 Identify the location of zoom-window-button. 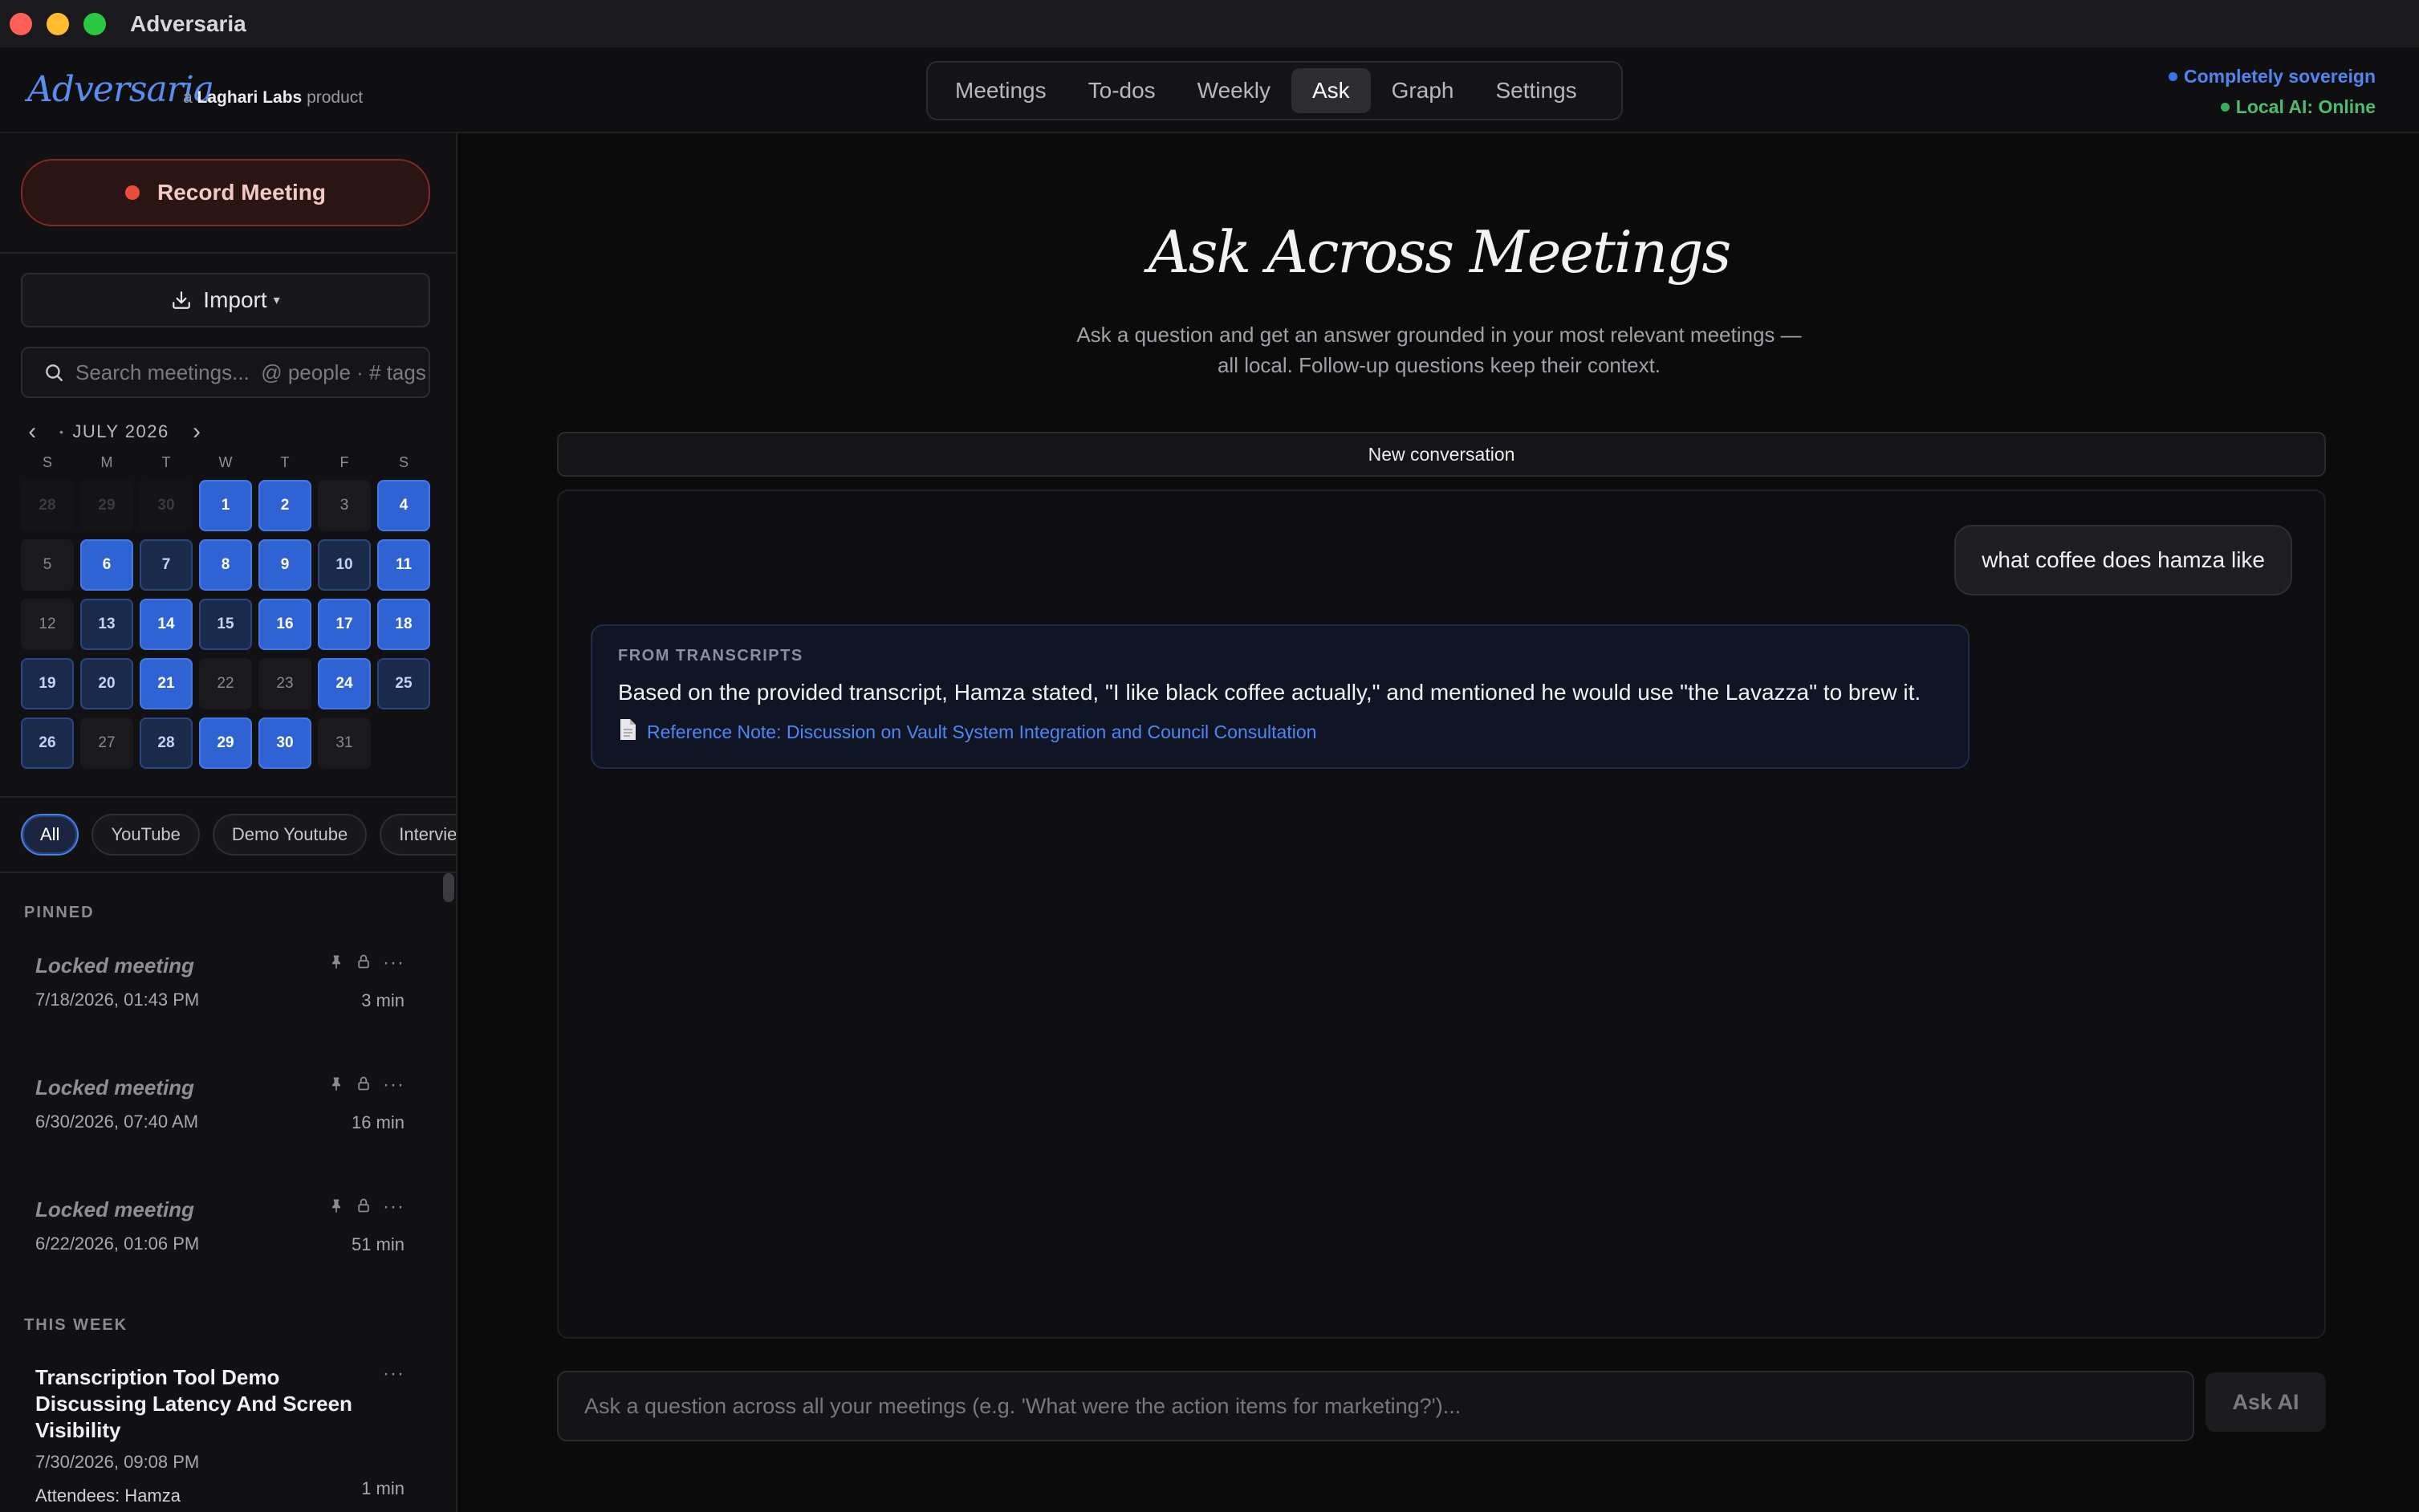
(94, 24).